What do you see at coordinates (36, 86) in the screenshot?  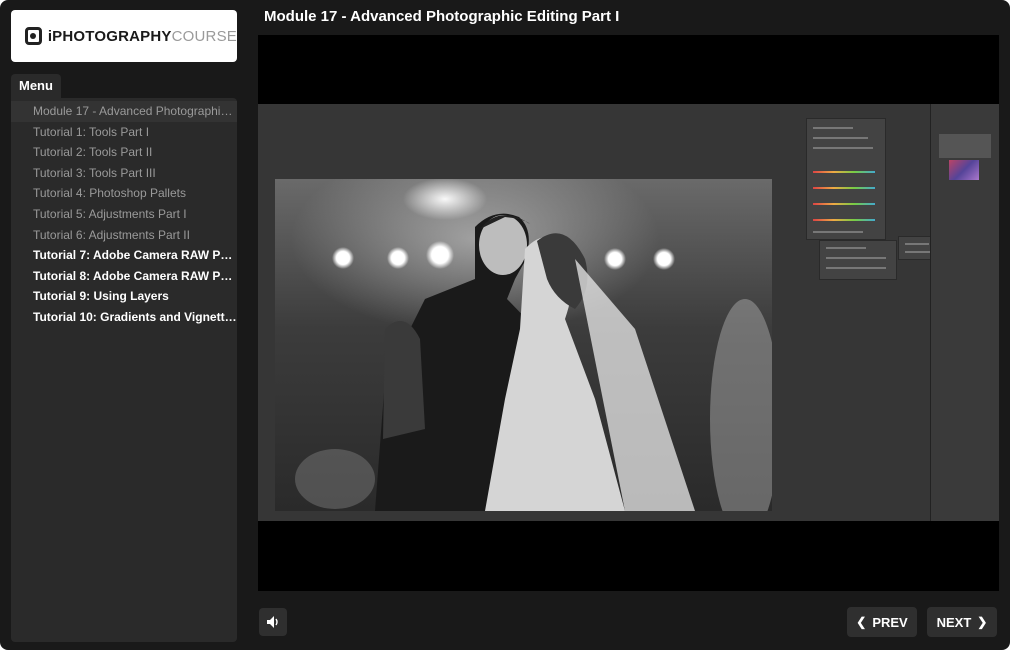 I see `menu-tab: Menu` at bounding box center [36, 86].